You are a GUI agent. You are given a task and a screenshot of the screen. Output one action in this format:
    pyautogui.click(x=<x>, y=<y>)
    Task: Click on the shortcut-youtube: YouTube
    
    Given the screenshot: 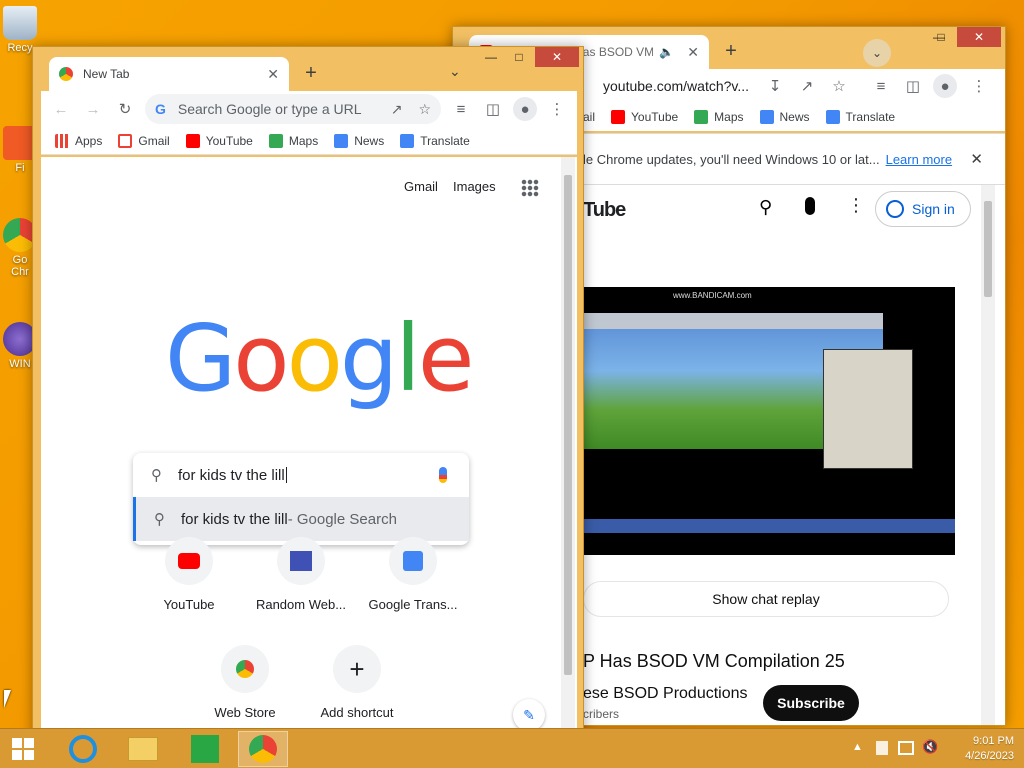 What is the action you would take?
    pyautogui.click(x=189, y=574)
    